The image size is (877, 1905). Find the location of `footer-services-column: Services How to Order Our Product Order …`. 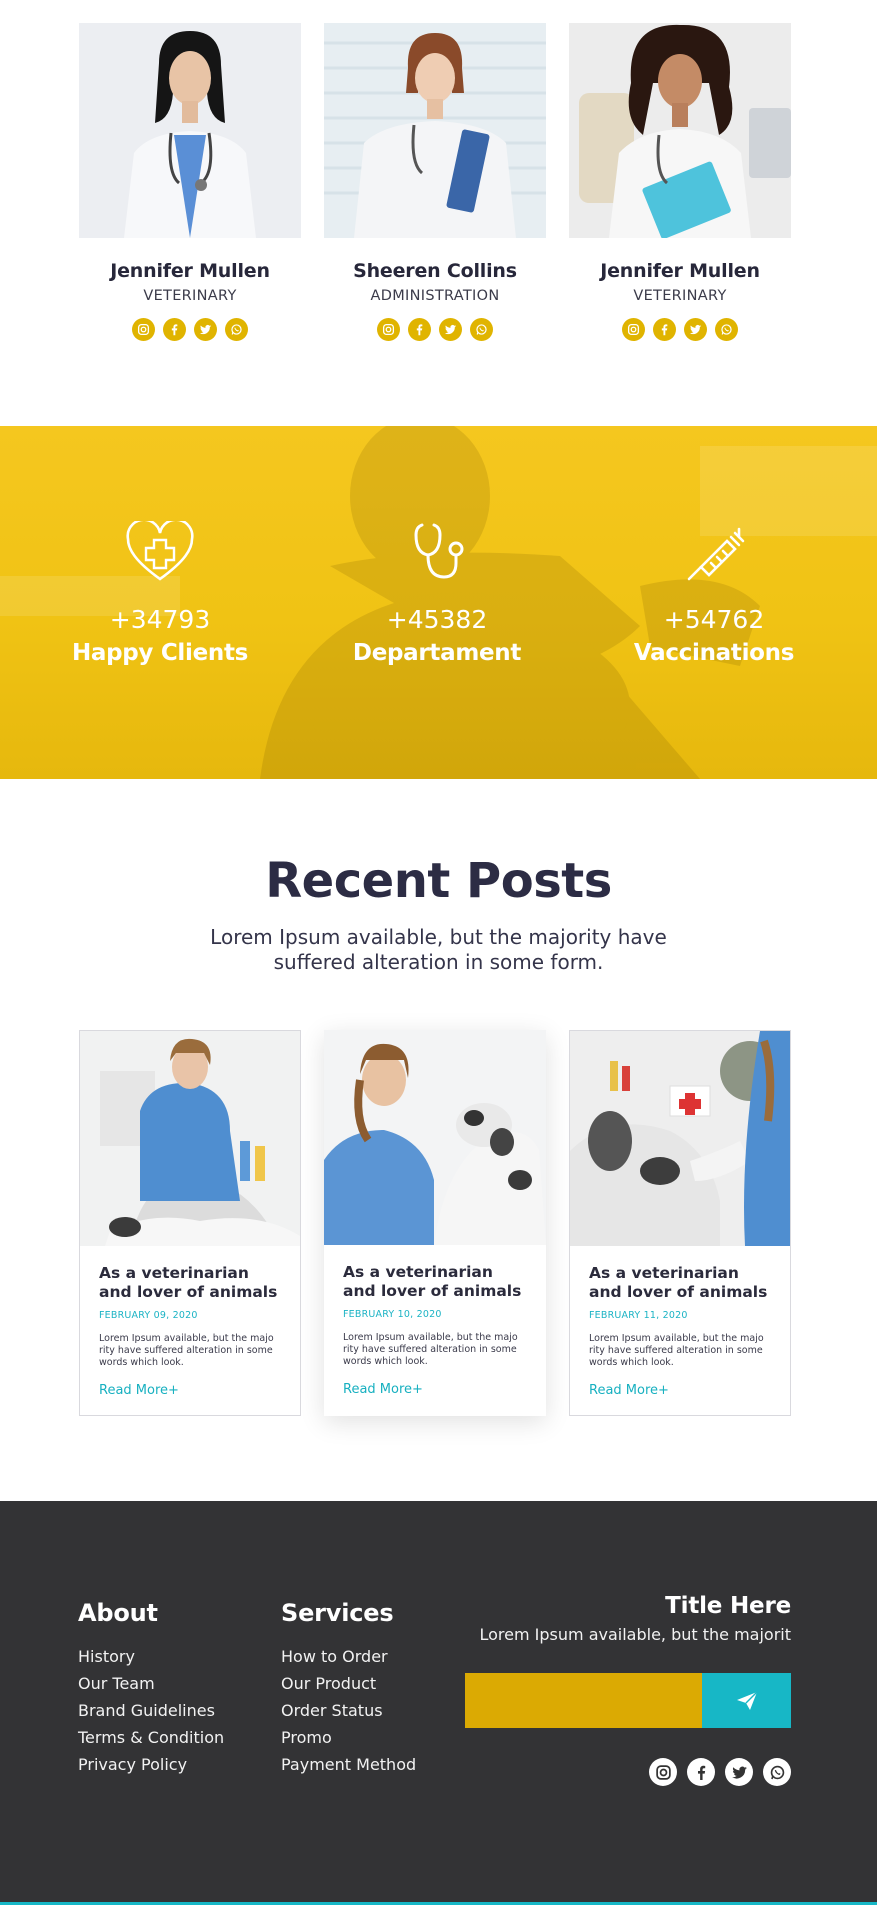

footer-services-column: Services How to Order Our Product Order … is located at coordinates (348, 1688).